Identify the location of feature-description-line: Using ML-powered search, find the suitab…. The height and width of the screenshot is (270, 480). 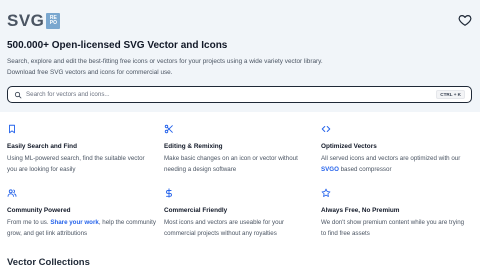
(76, 158).